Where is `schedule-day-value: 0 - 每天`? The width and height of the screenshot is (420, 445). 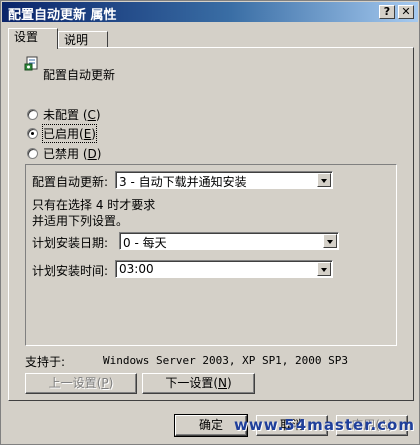
schedule-day-value: 0 - 每天 is located at coordinates (145, 243).